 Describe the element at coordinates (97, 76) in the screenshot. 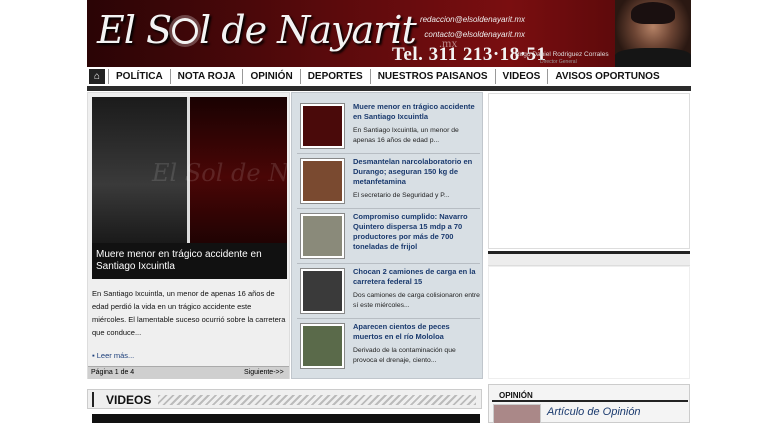

I see `home-icon: ⌂` at that location.